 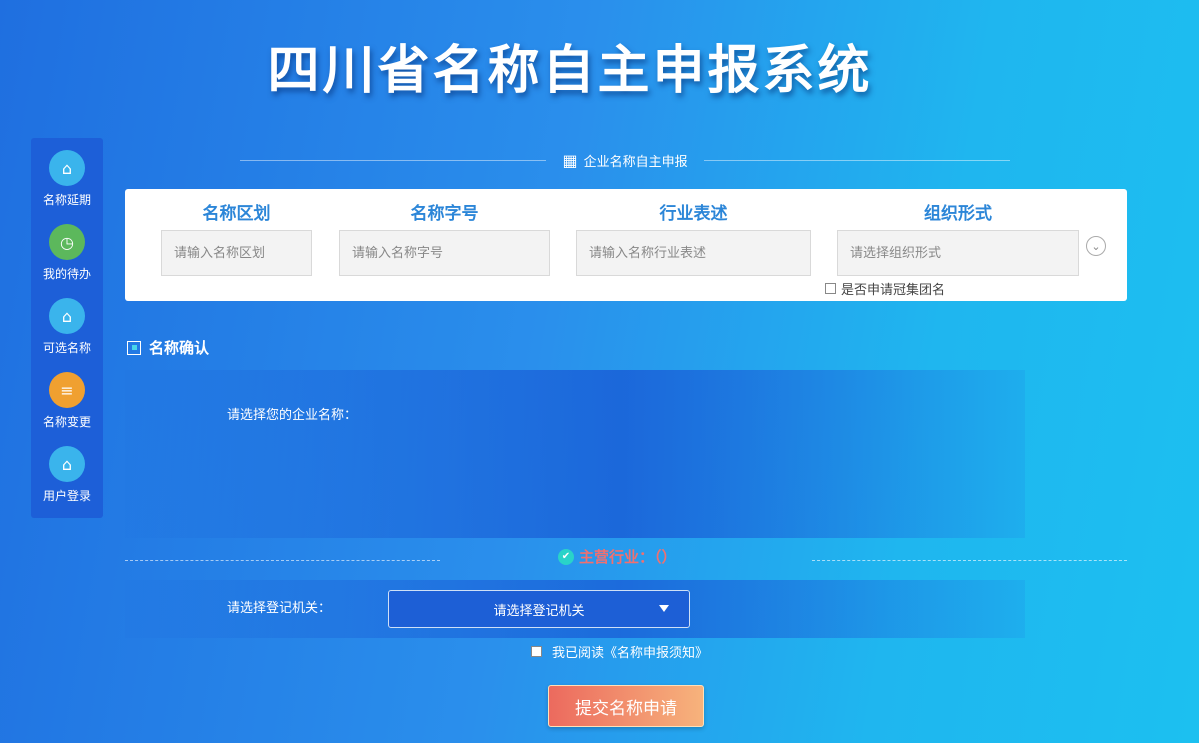 I want to click on group-name-checkbox-row: 是否申请冠集团名, so click(x=885, y=288).